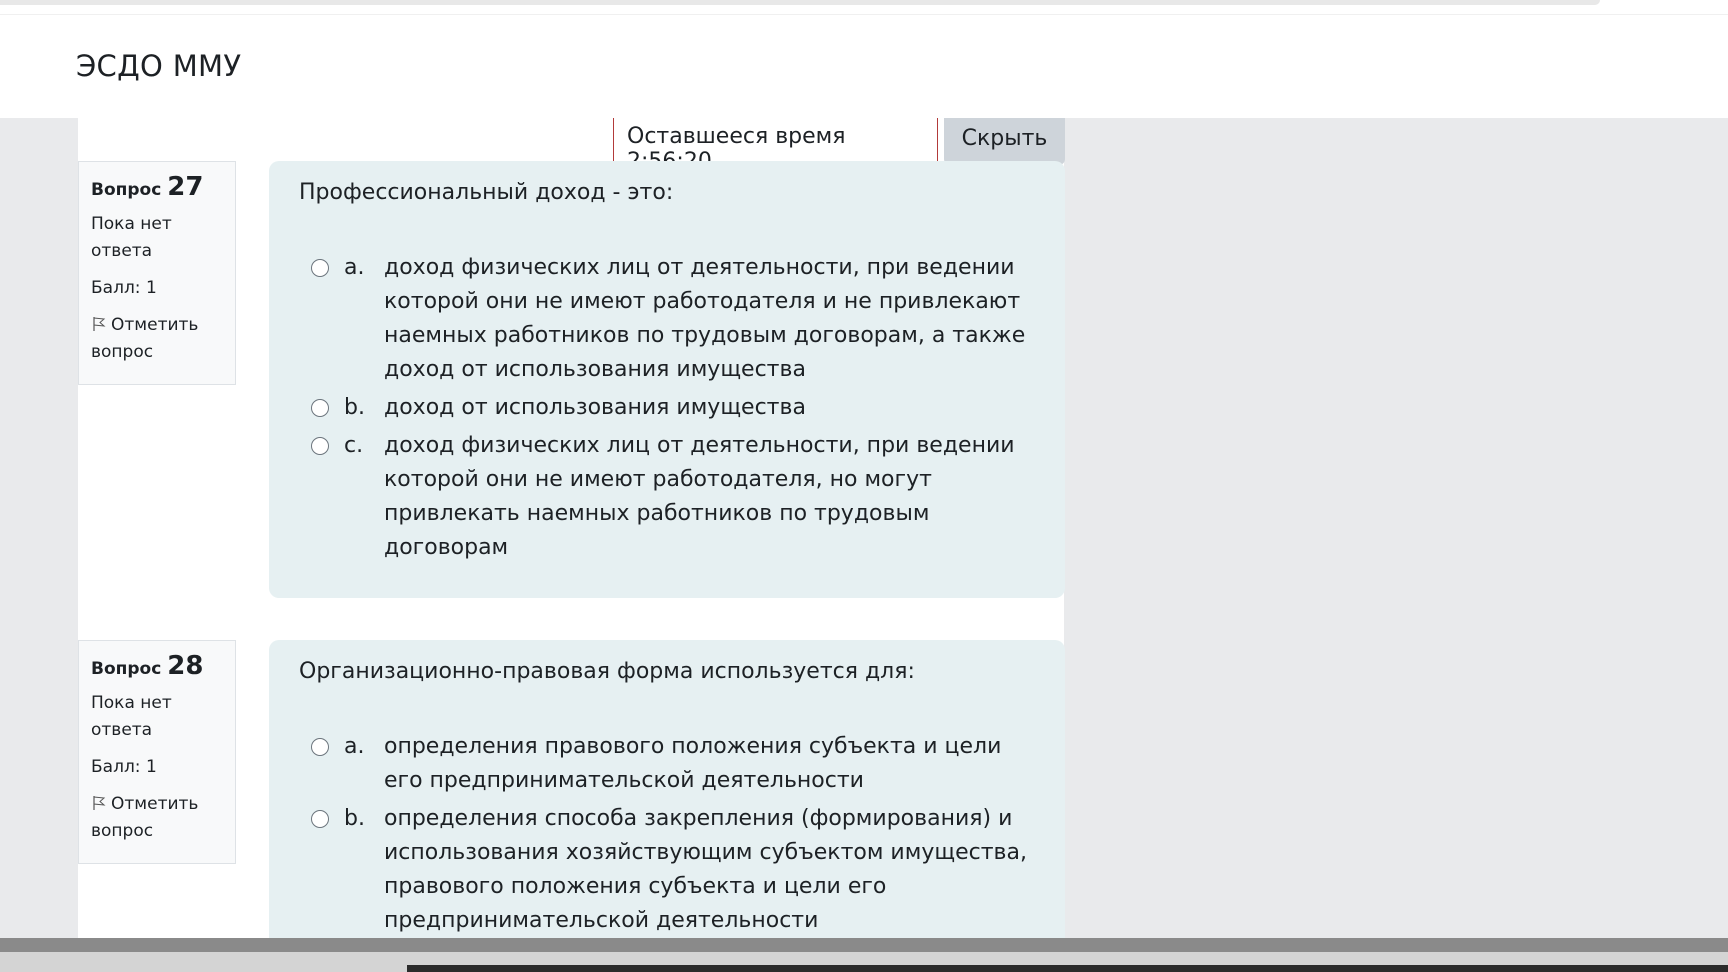 The height and width of the screenshot is (972, 1728). What do you see at coordinates (864, 945) in the screenshot?
I see `bottom-scroll-bar` at bounding box center [864, 945].